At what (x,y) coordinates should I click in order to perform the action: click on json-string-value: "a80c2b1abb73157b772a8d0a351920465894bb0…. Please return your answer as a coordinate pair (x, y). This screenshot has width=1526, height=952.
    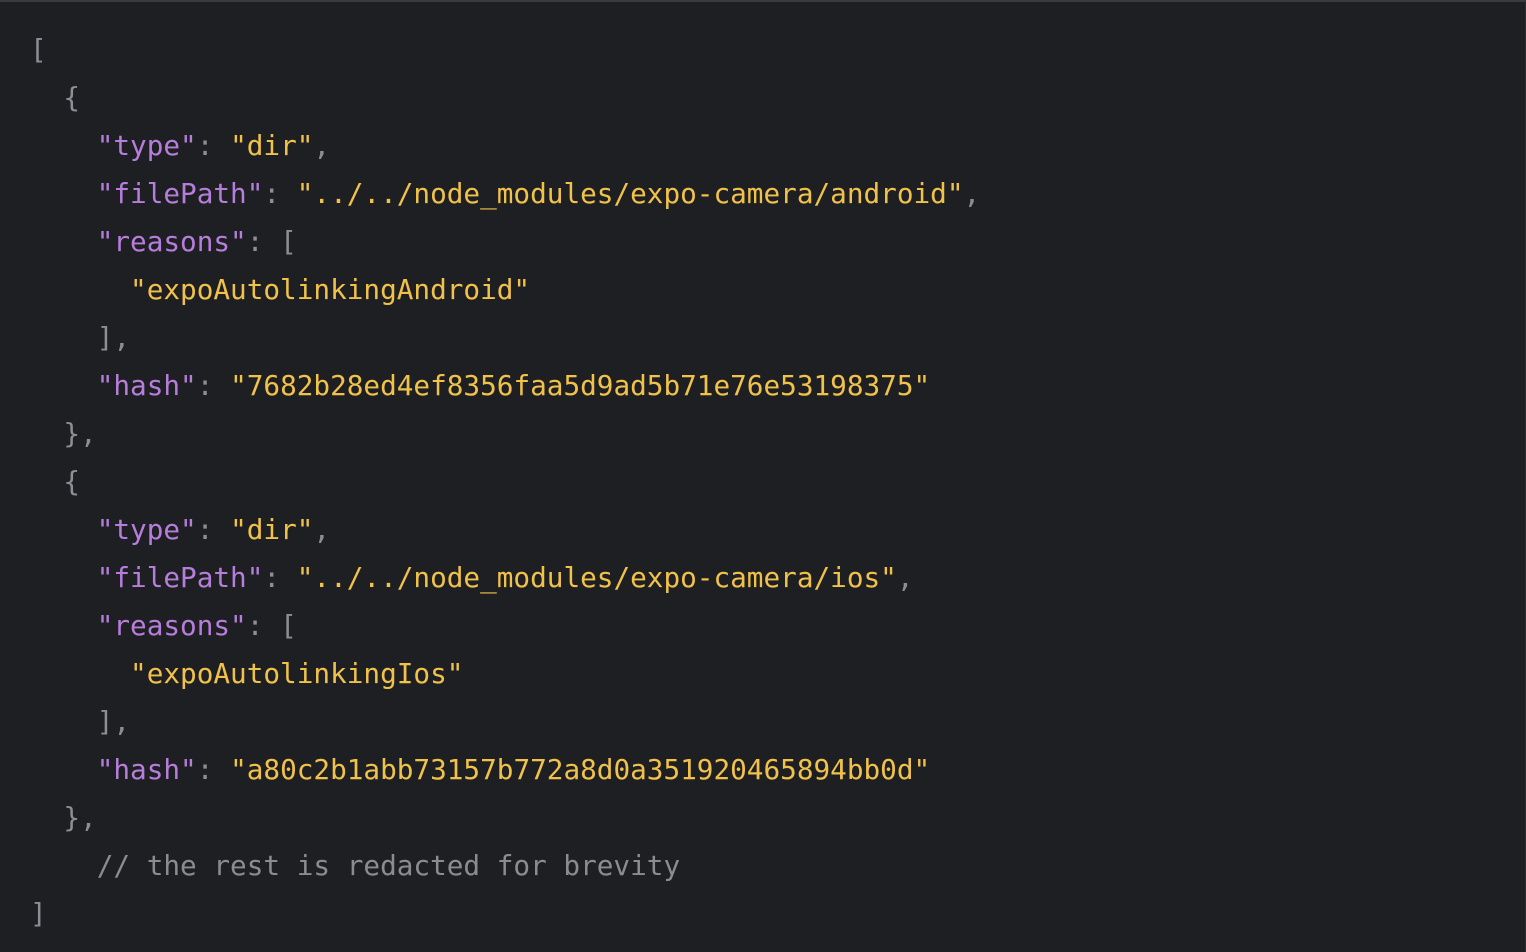
    Looking at the image, I should click on (580, 769).